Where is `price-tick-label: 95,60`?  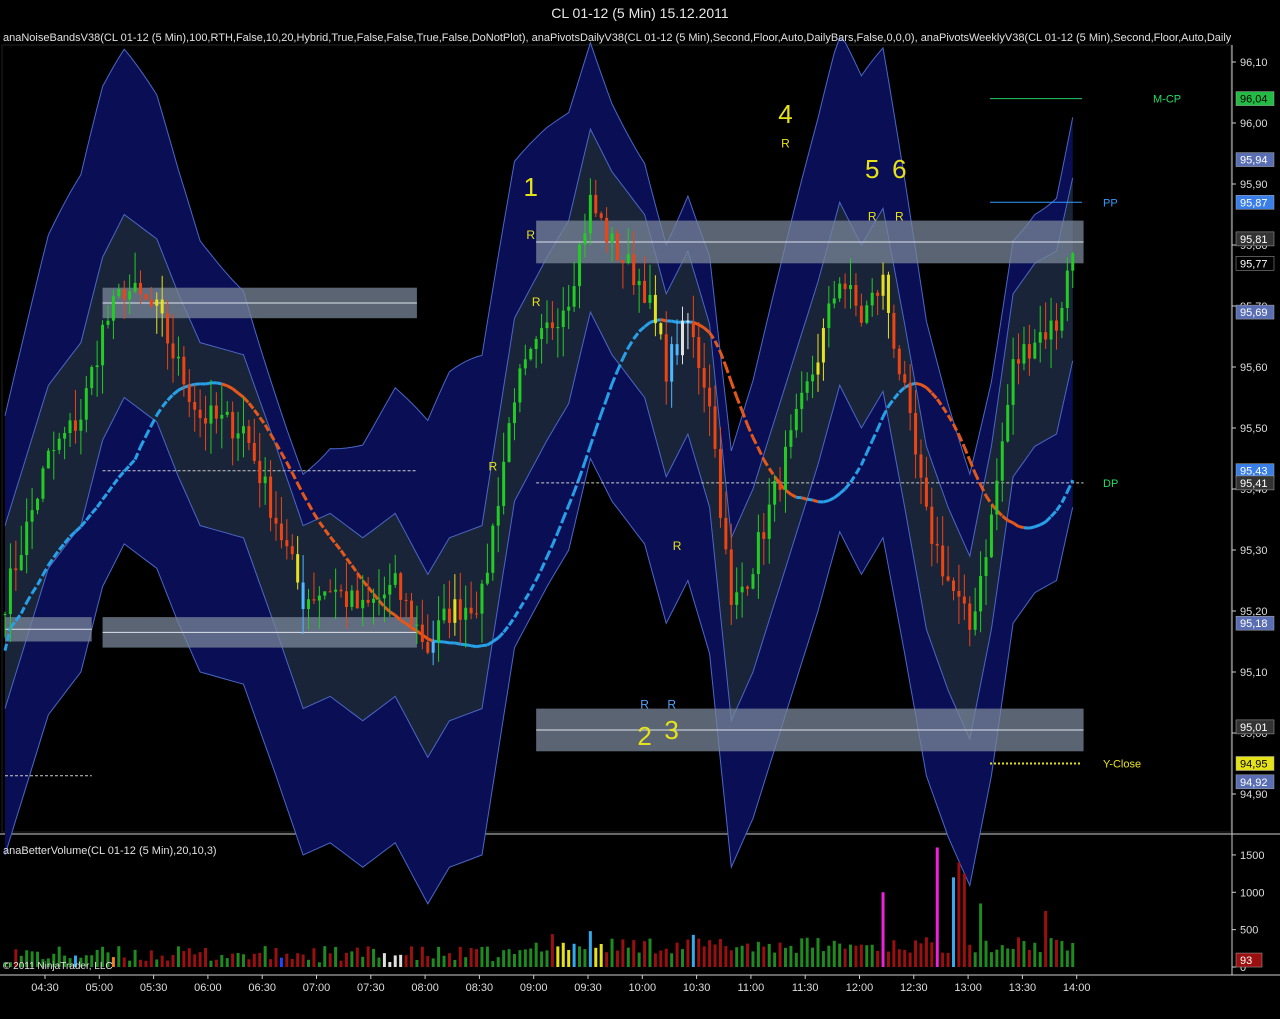
price-tick-label: 95,60 is located at coordinates (1254, 368).